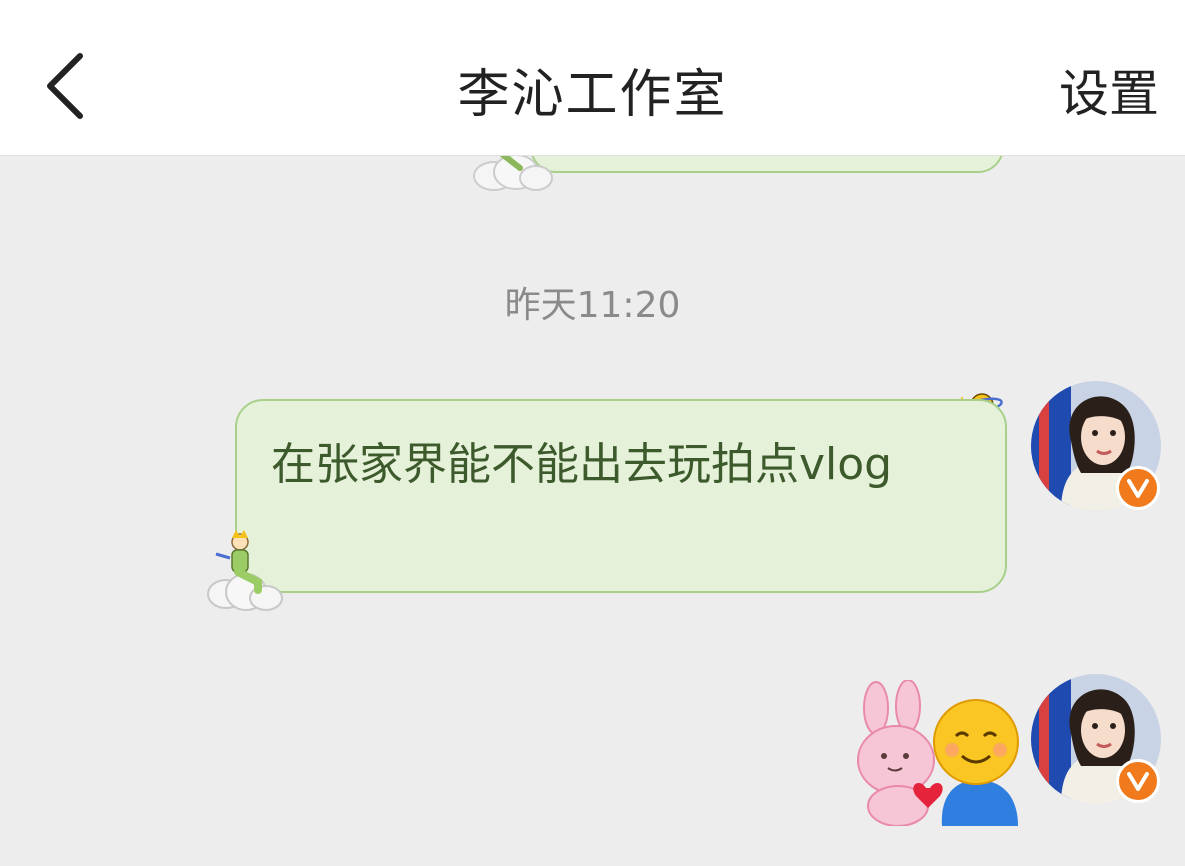  I want to click on sticker-image, so click(938, 753).